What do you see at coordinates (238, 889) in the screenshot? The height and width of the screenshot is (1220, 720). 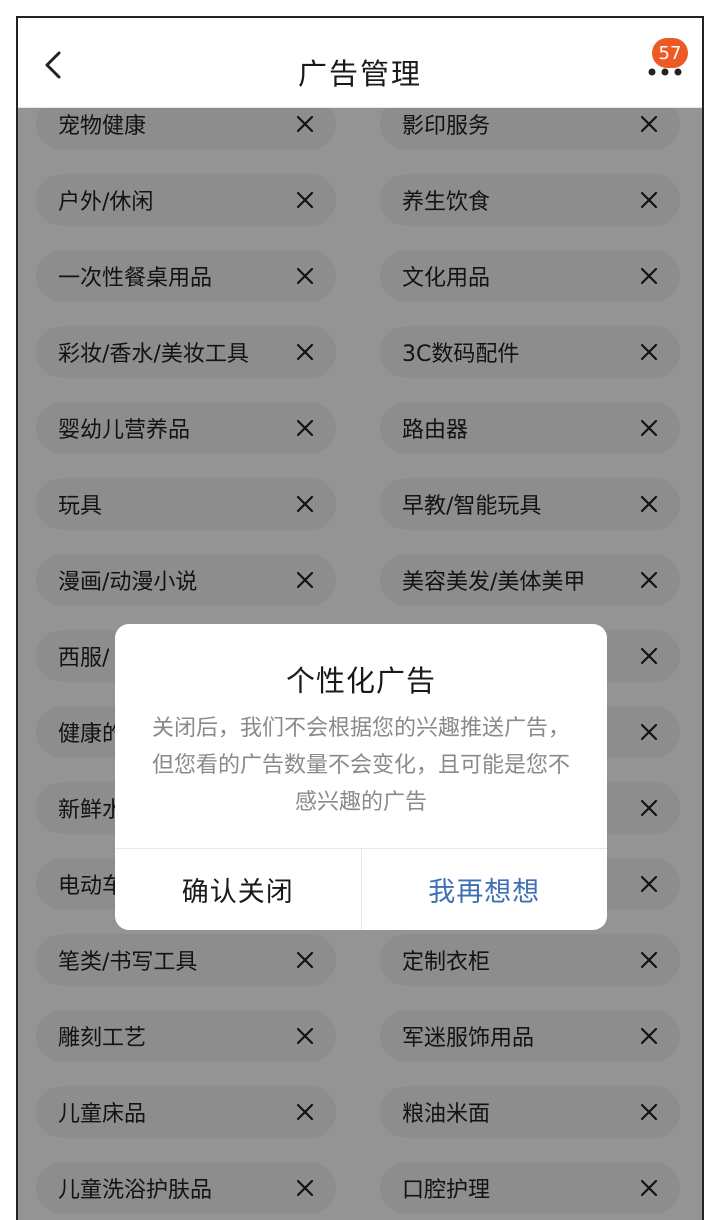 I see `confirm-close-button: 确认关闭` at bounding box center [238, 889].